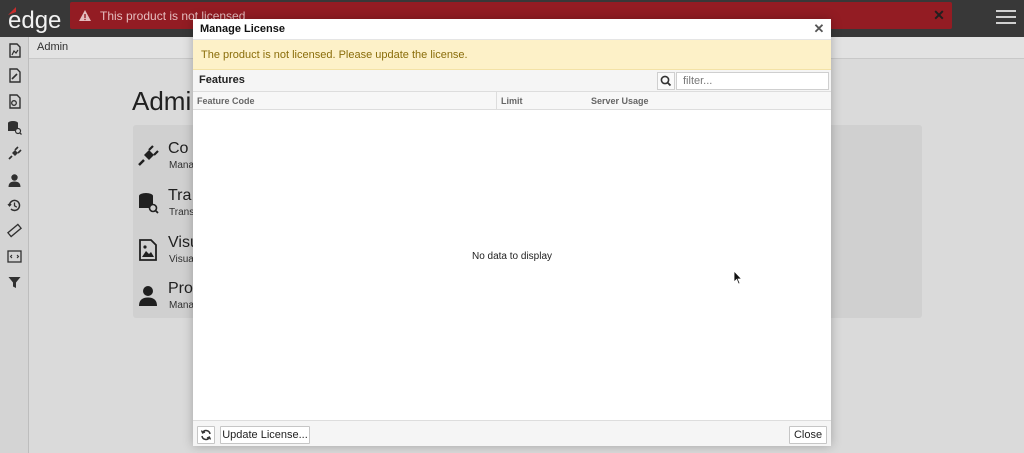 Image resolution: width=1024 pixels, height=453 pixels. What do you see at coordinates (512, 29) in the screenshot?
I see `dialog-header: Manage License ✕` at bounding box center [512, 29].